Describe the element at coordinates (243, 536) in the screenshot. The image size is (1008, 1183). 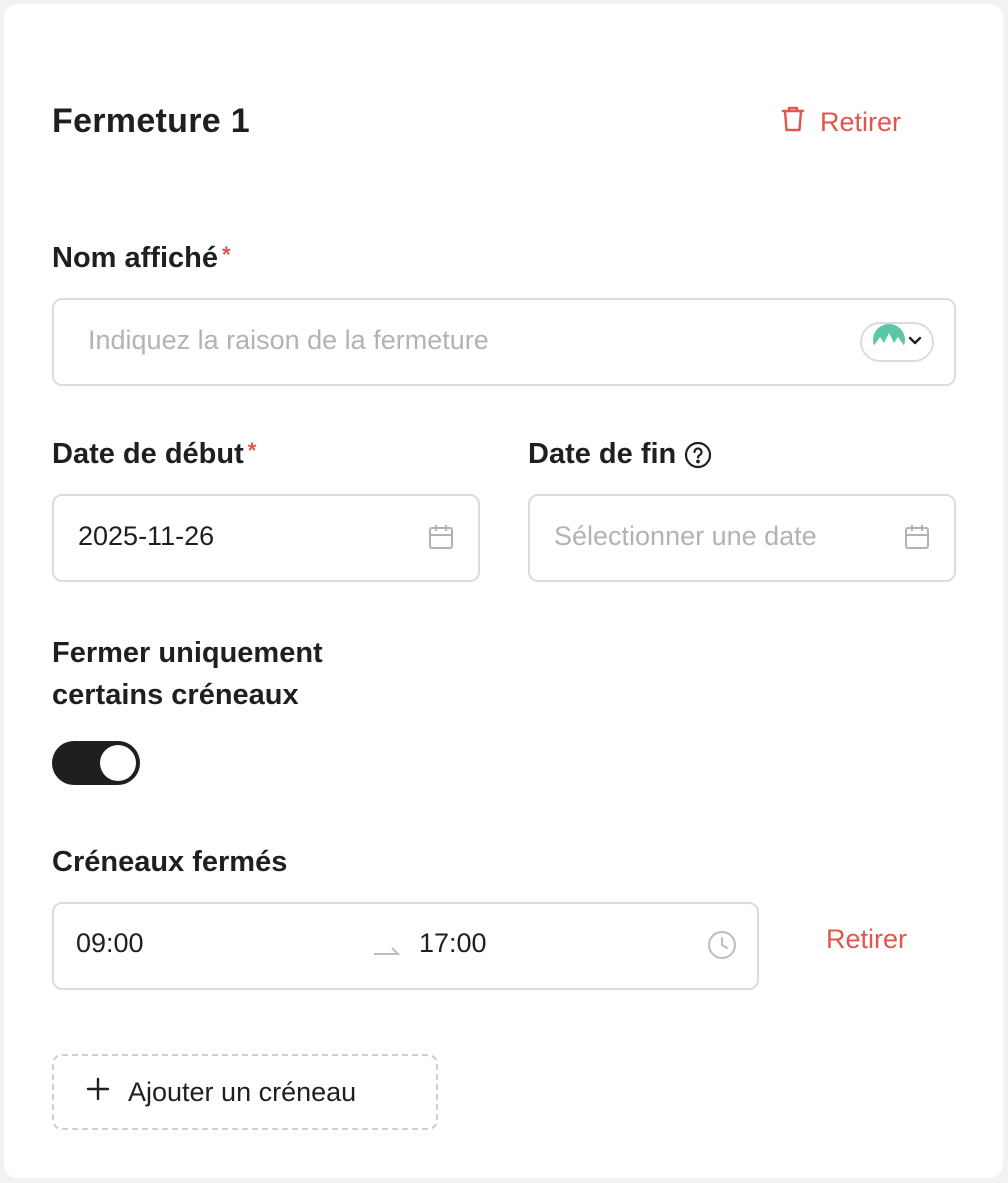
I see `start-date-input` at that location.